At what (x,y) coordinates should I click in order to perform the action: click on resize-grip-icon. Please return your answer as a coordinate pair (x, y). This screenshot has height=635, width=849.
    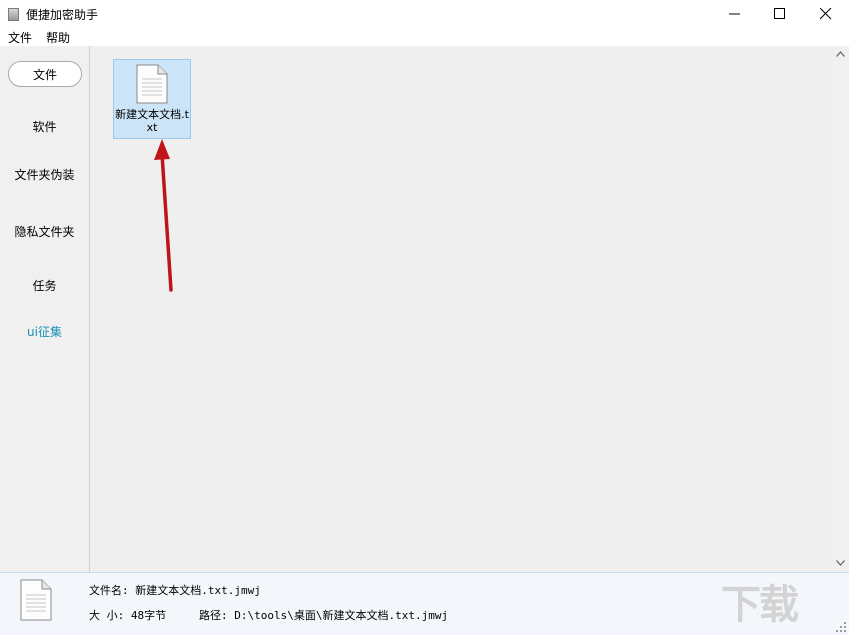
    Looking at the image, I should click on (841, 627).